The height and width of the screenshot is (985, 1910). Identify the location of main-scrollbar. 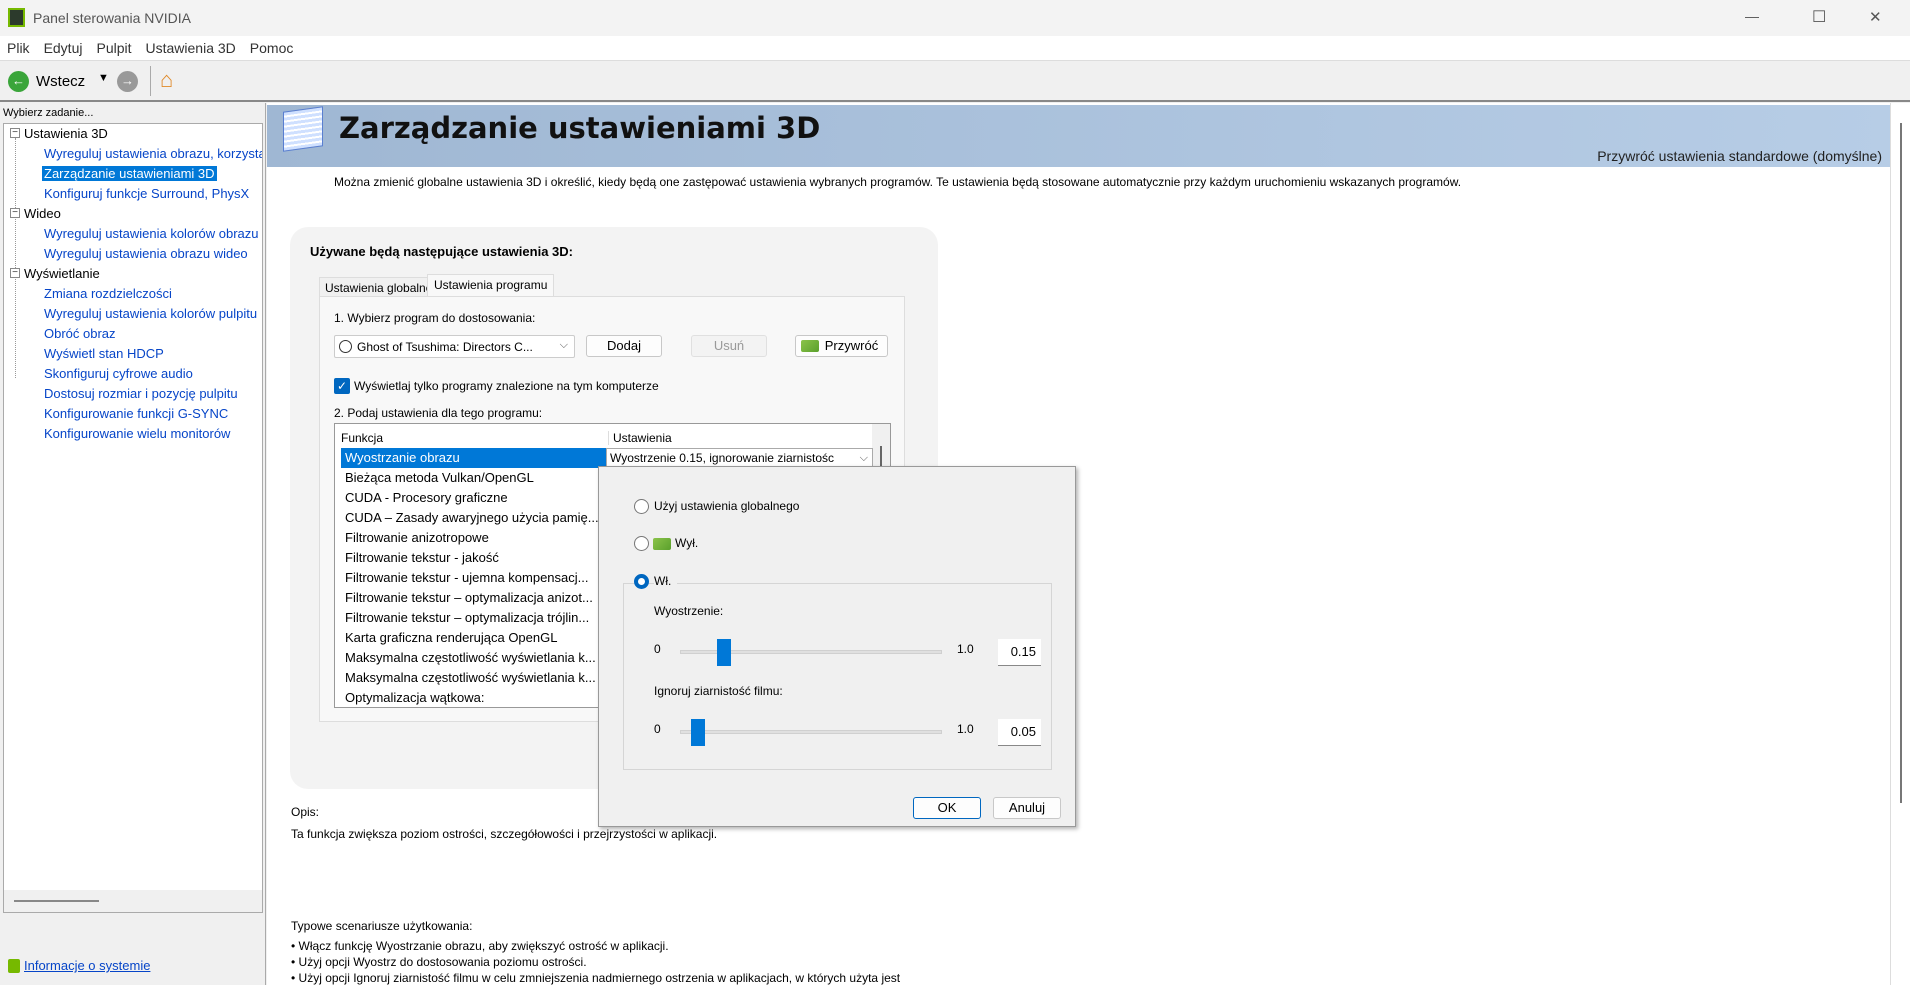
(1900, 544).